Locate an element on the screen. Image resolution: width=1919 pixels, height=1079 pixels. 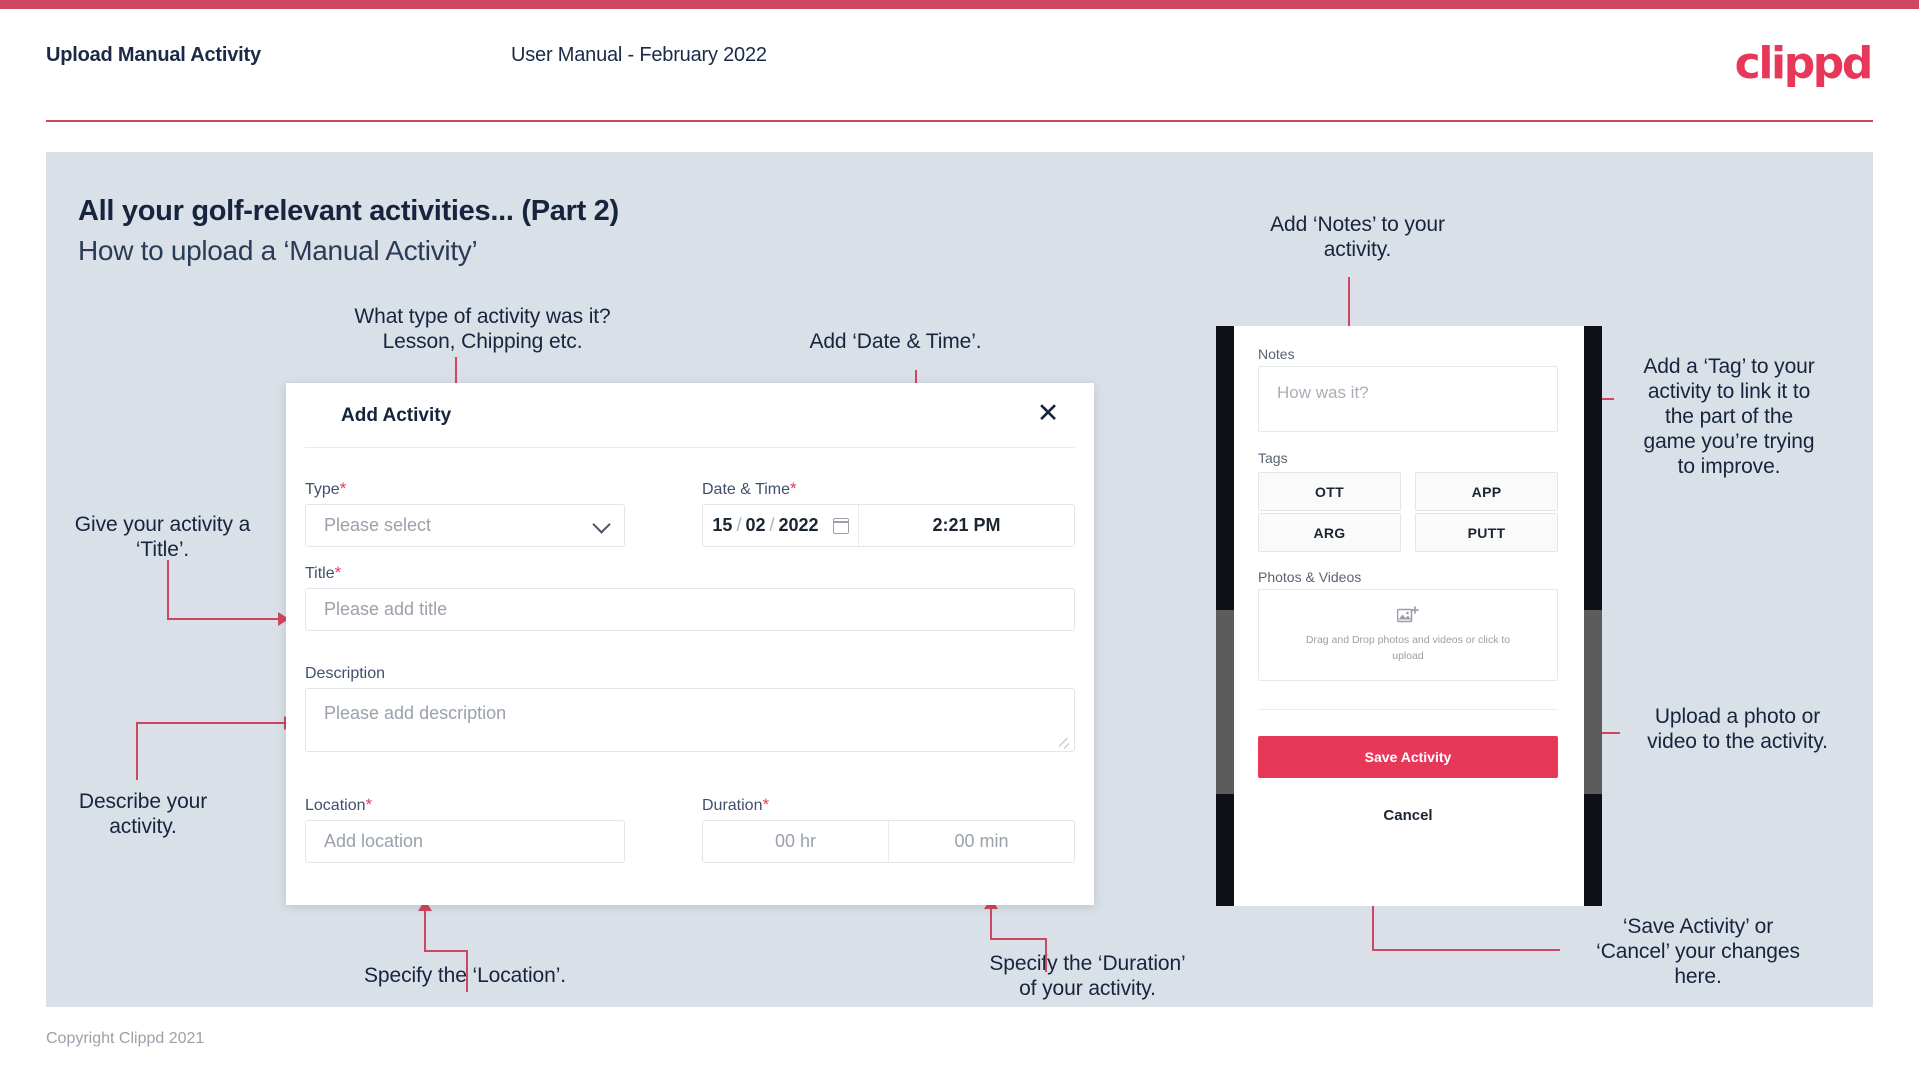
tag-label-ott: OTT is located at coordinates (1329, 491).